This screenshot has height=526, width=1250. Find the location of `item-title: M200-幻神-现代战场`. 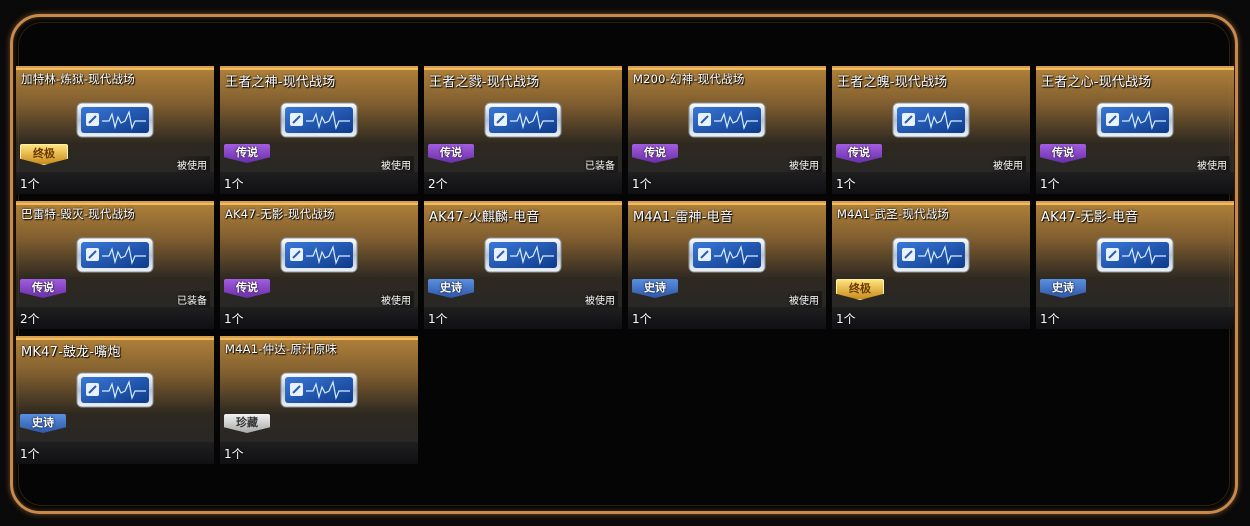

item-title: M200-幻神-现代战场 is located at coordinates (689, 79).